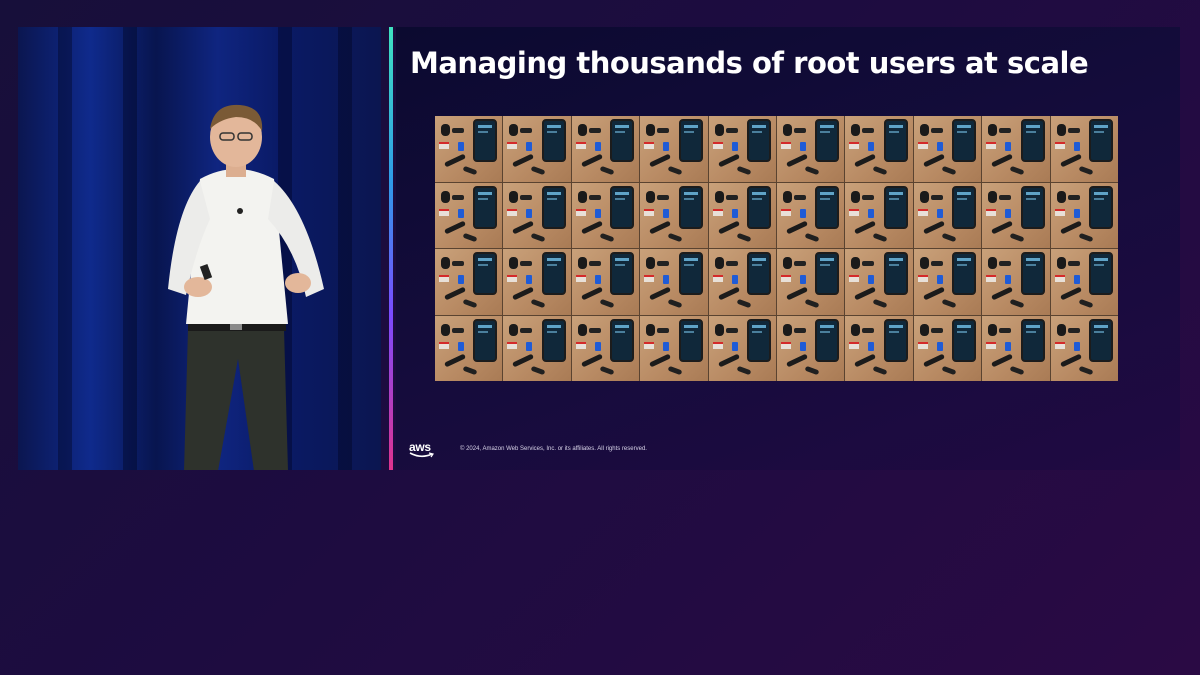 Image resolution: width=1200 pixels, height=675 pixels. Describe the element at coordinates (422, 450) in the screenshot. I see `aws-logo: aws` at that location.